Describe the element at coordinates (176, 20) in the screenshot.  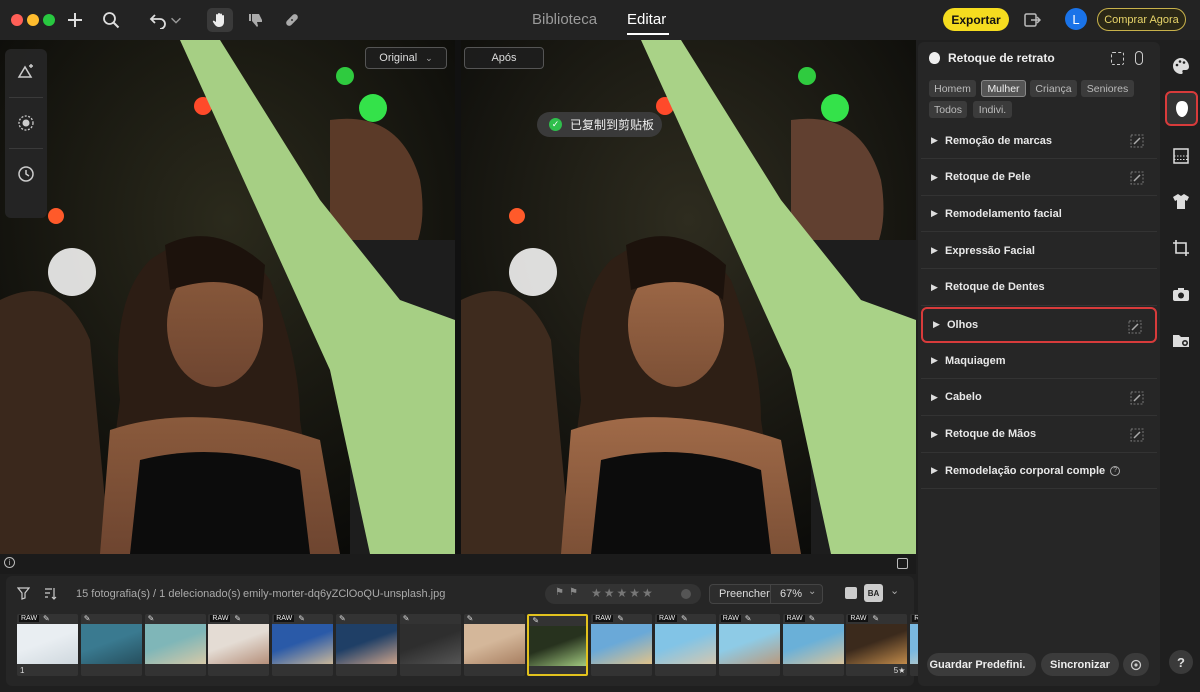
I see `undo-history-chevron-icon` at that location.